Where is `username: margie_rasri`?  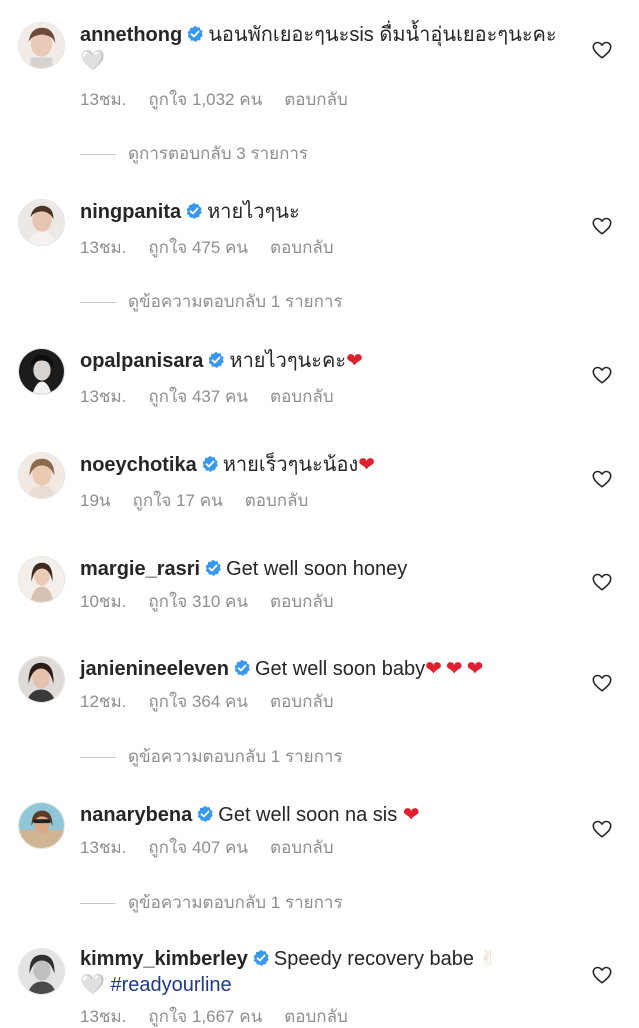
username: margie_rasri is located at coordinates (140, 569).